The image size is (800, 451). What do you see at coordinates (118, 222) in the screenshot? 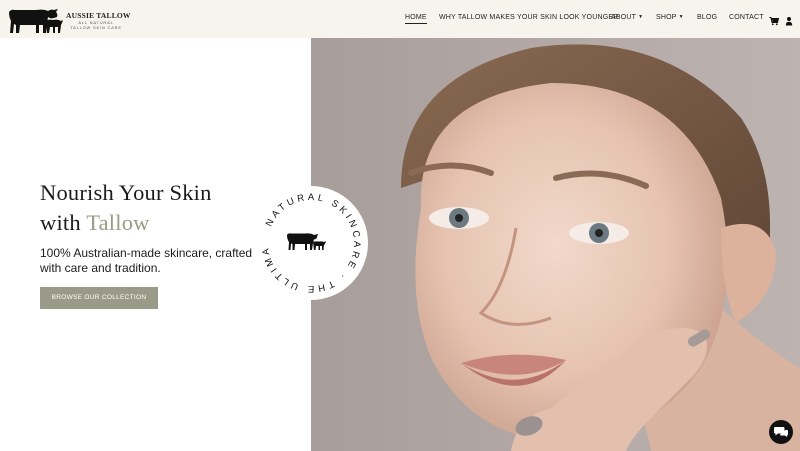
I see `hero-heading-accent: Tallow` at bounding box center [118, 222].